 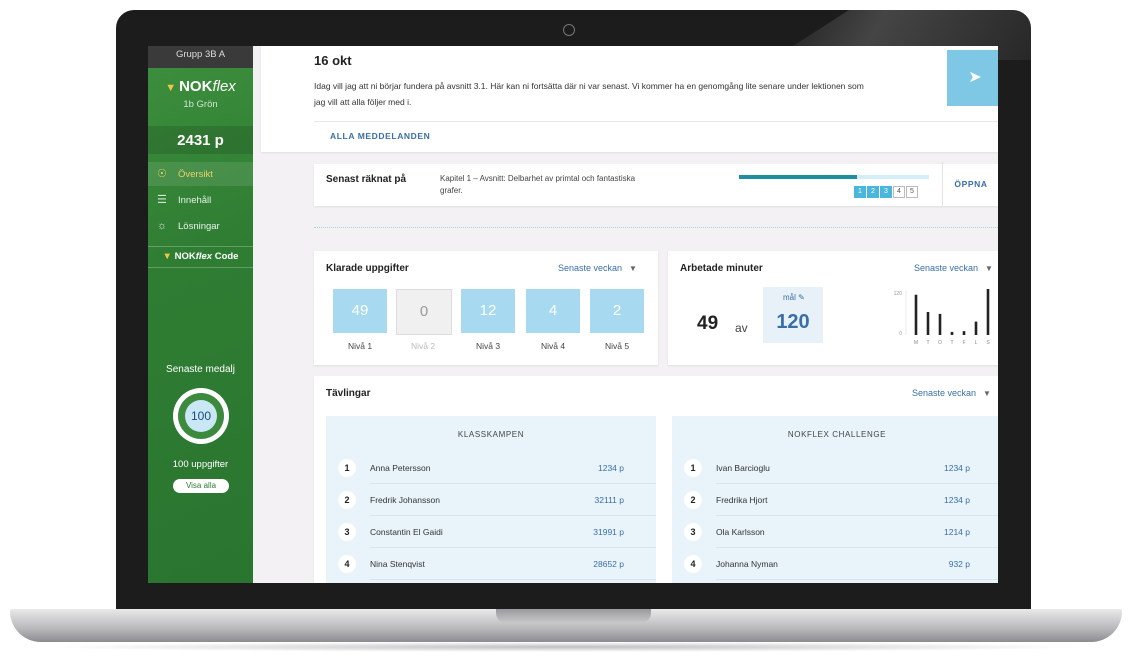 I want to click on laptop-notch, so click(x=573, y=616).